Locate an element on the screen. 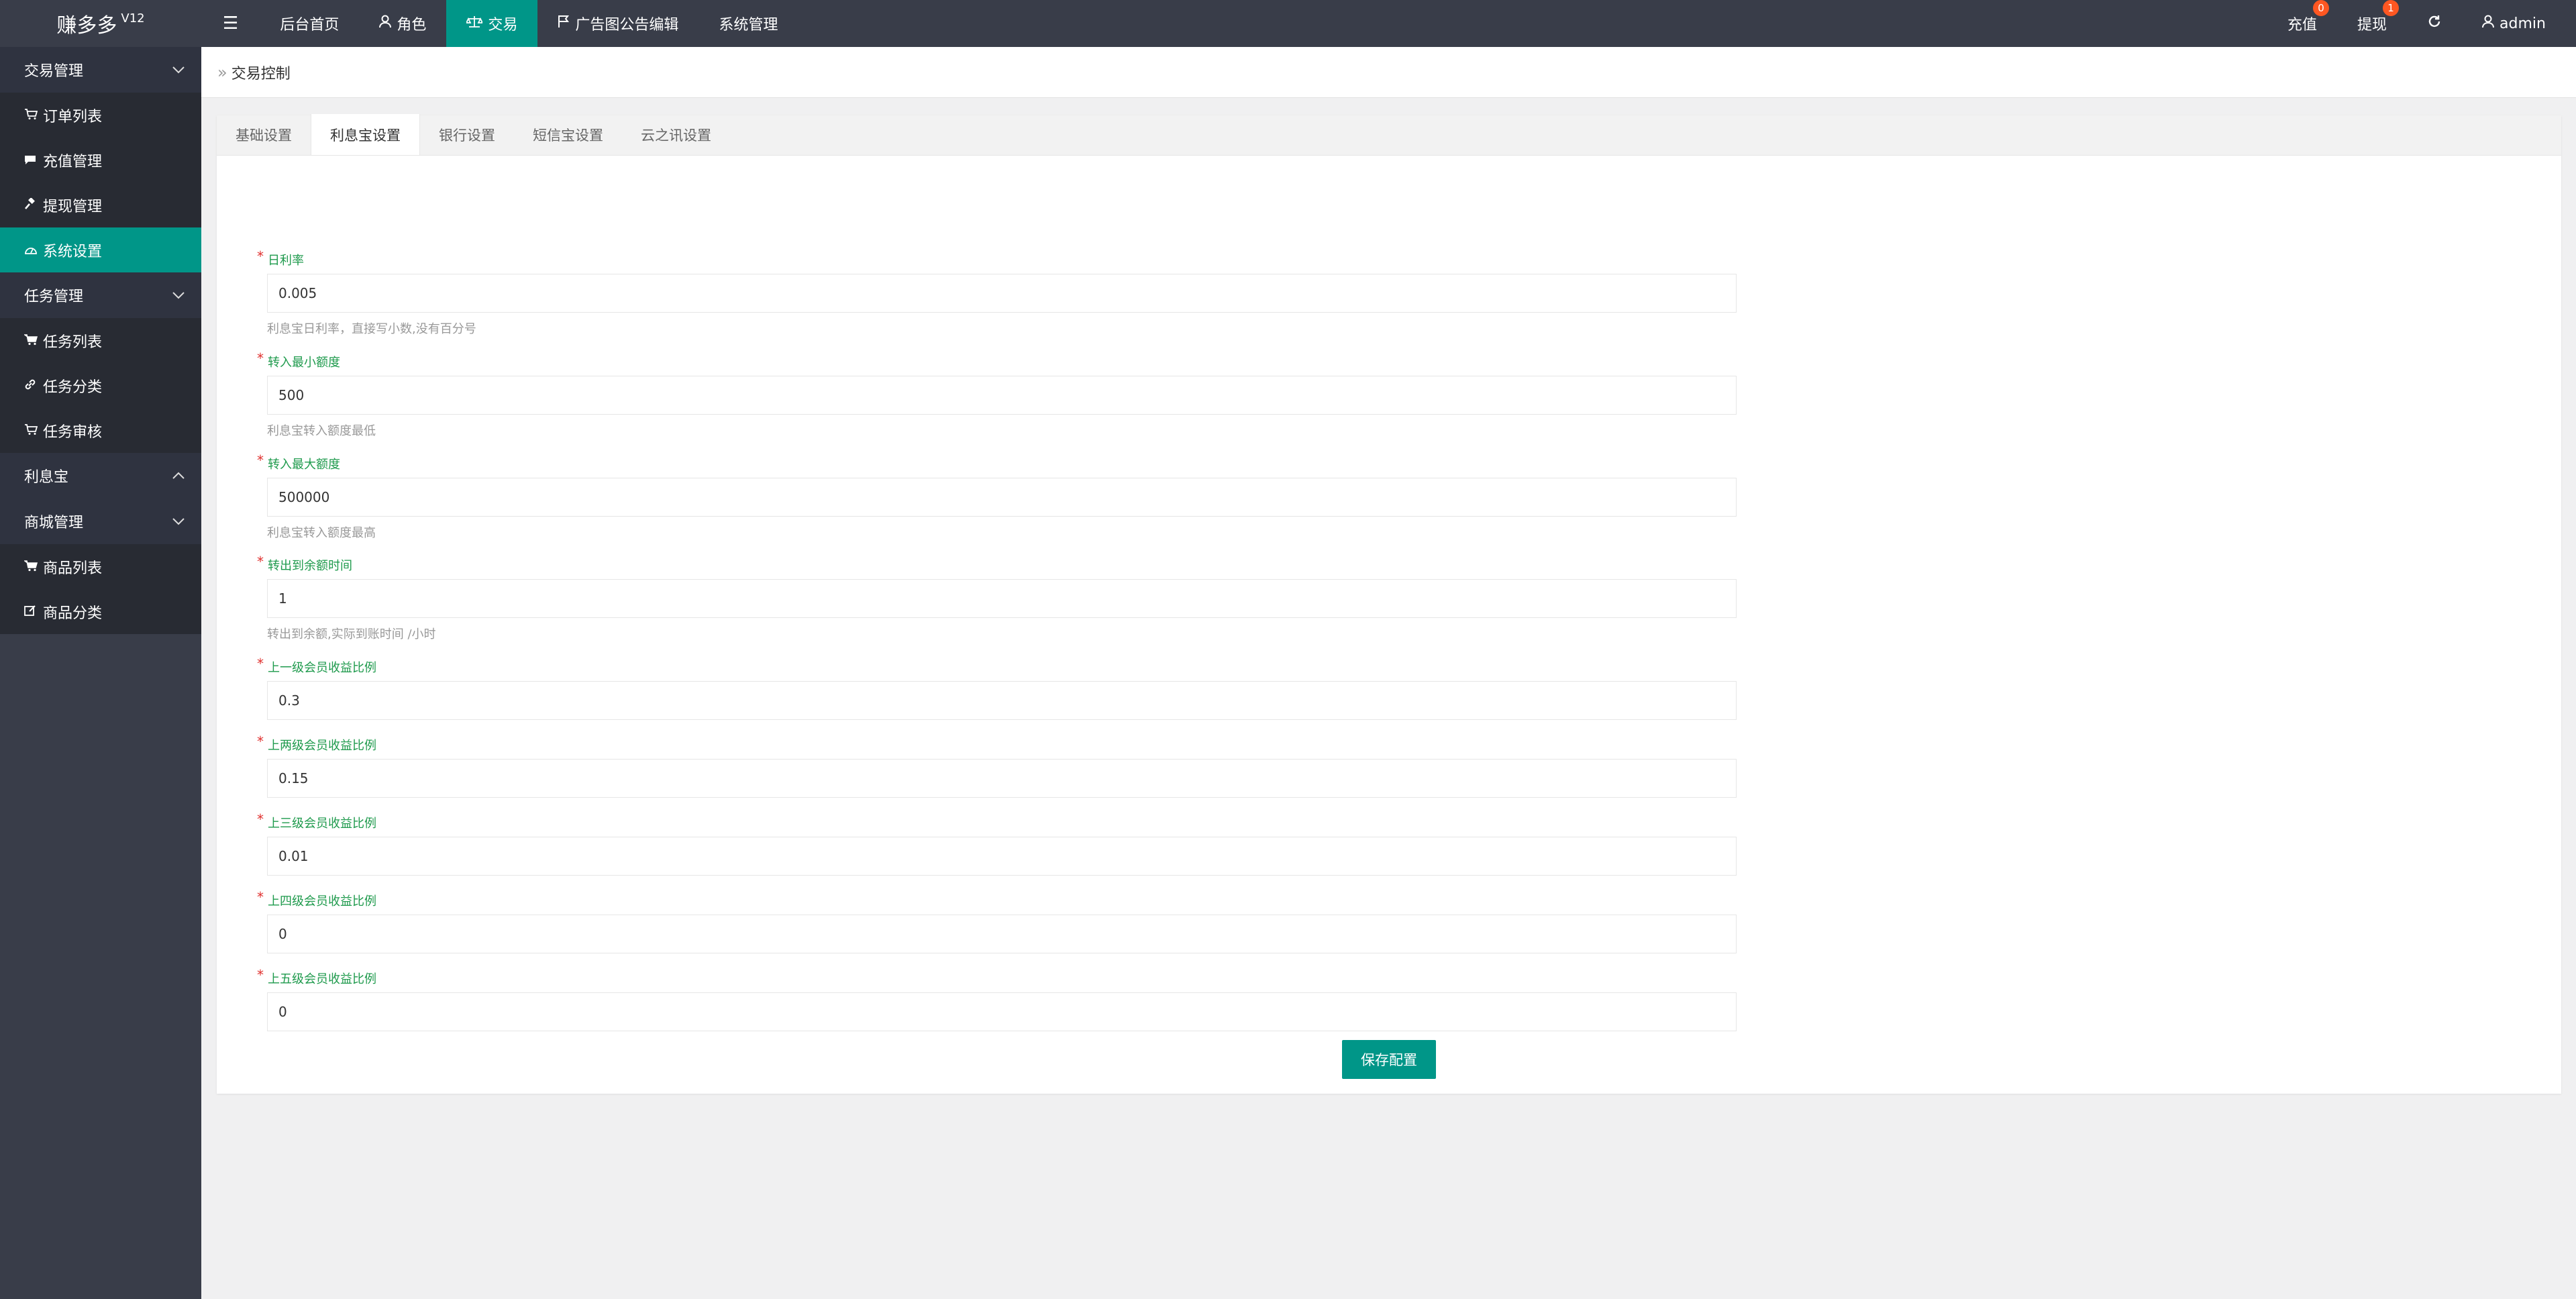  user-menu: admin is located at coordinates (2519, 23).